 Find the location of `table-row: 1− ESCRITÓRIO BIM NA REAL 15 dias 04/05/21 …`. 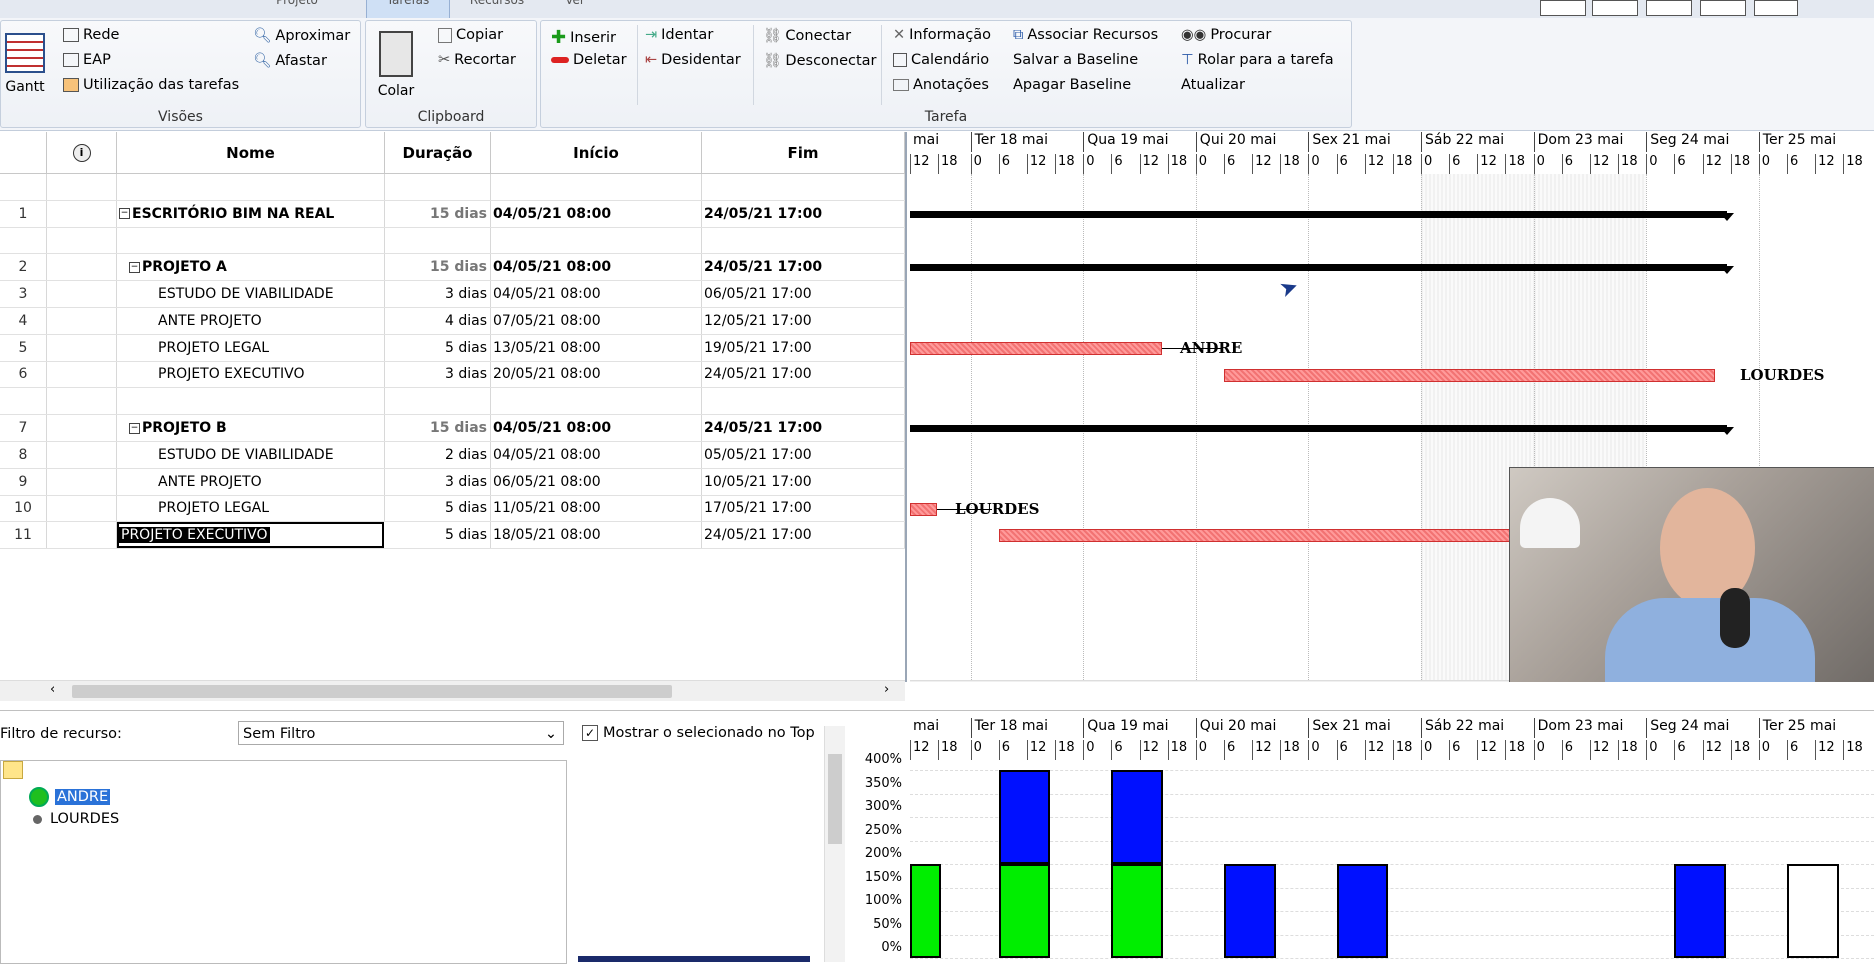

table-row: 1− ESCRITÓRIO BIM NA REAL 15 dias 04/05/21 … is located at coordinates (452, 214).